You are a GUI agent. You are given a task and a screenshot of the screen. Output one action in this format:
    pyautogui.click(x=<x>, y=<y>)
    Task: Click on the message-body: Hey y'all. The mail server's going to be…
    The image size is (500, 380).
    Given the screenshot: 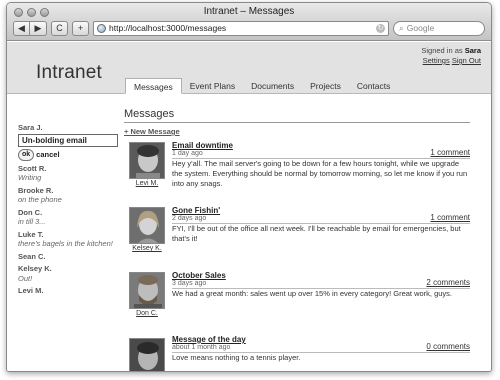 What is the action you would take?
    pyautogui.click(x=320, y=173)
    